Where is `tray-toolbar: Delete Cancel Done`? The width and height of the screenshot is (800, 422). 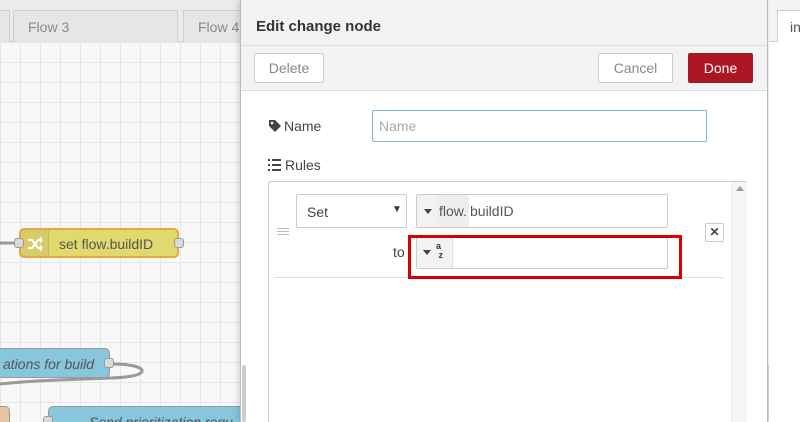 tray-toolbar: Delete Cancel Done is located at coordinates (504, 68).